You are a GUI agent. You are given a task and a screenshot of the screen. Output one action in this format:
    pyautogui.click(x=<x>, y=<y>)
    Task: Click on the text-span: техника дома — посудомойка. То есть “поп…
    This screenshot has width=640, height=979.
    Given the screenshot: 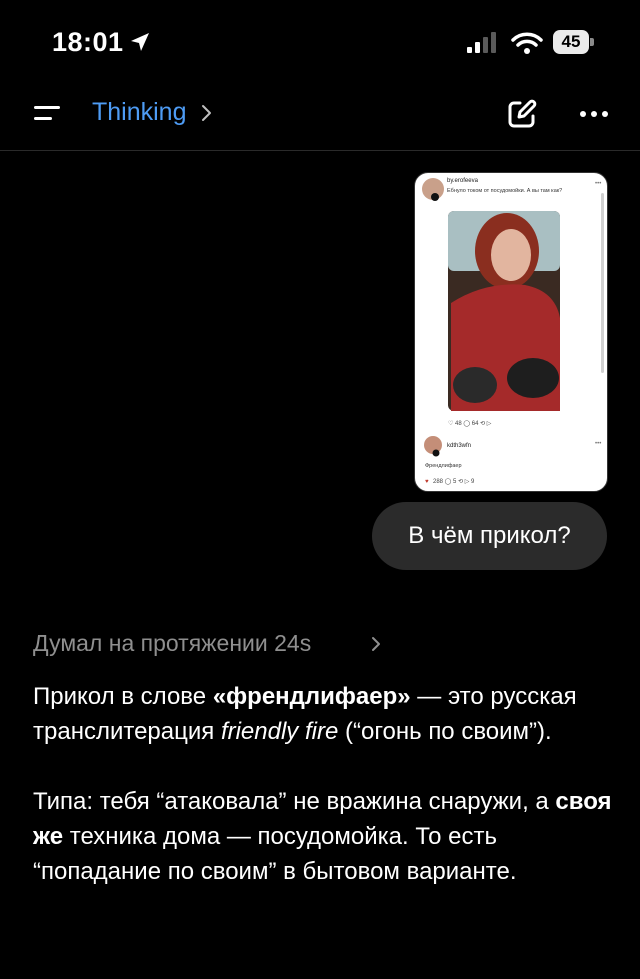 What is the action you would take?
    pyautogui.click(x=275, y=854)
    